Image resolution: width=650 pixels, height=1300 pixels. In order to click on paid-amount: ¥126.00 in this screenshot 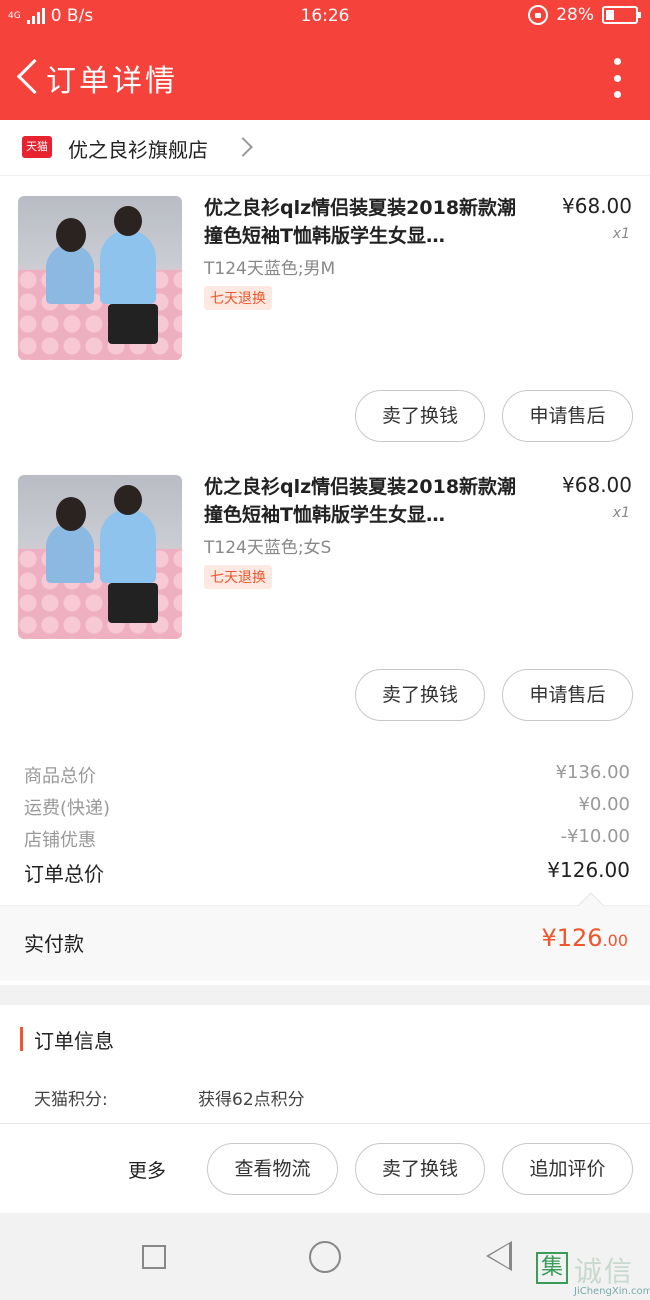, I will do `click(584, 938)`.